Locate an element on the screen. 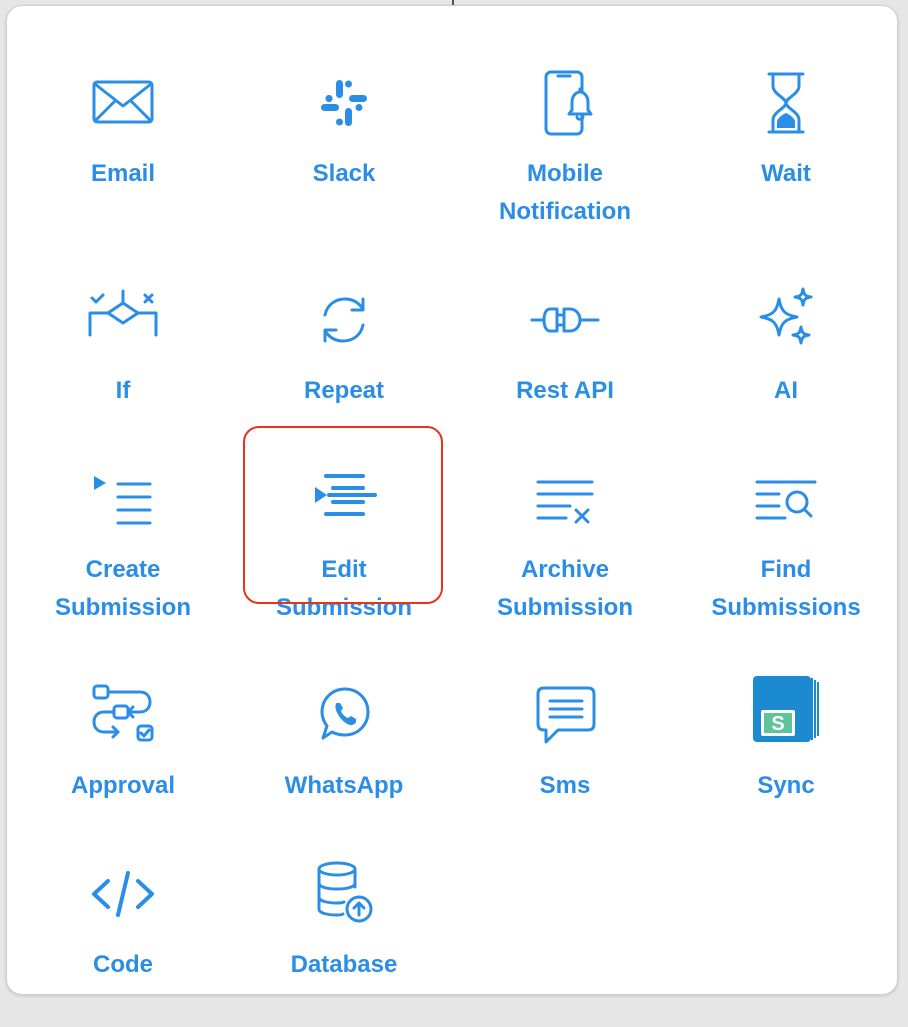 Image resolution: width=908 pixels, height=1027 pixels. tile-code: Code is located at coordinates (123, 937).